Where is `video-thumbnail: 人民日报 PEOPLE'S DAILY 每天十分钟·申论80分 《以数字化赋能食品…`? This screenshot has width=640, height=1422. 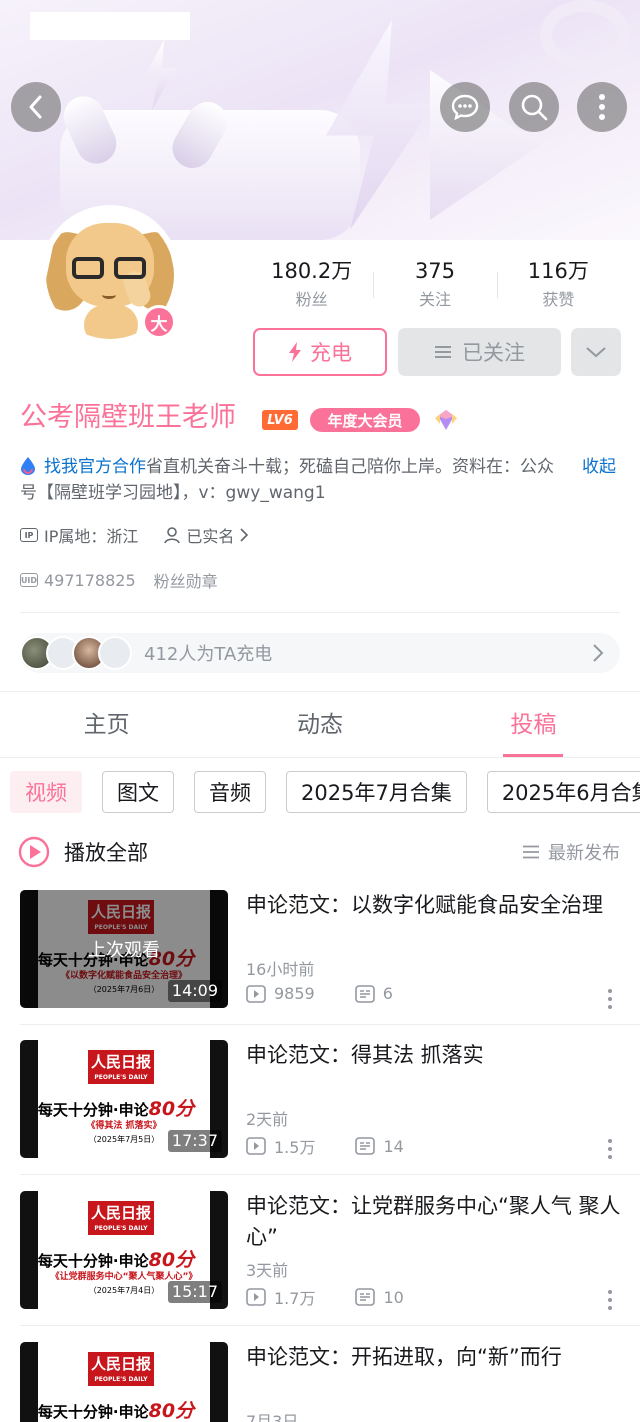
video-thumbnail: 人民日报 PEOPLE'S DAILY 每天十分钟·申论80分 《以数字化赋能食品… is located at coordinates (124, 949).